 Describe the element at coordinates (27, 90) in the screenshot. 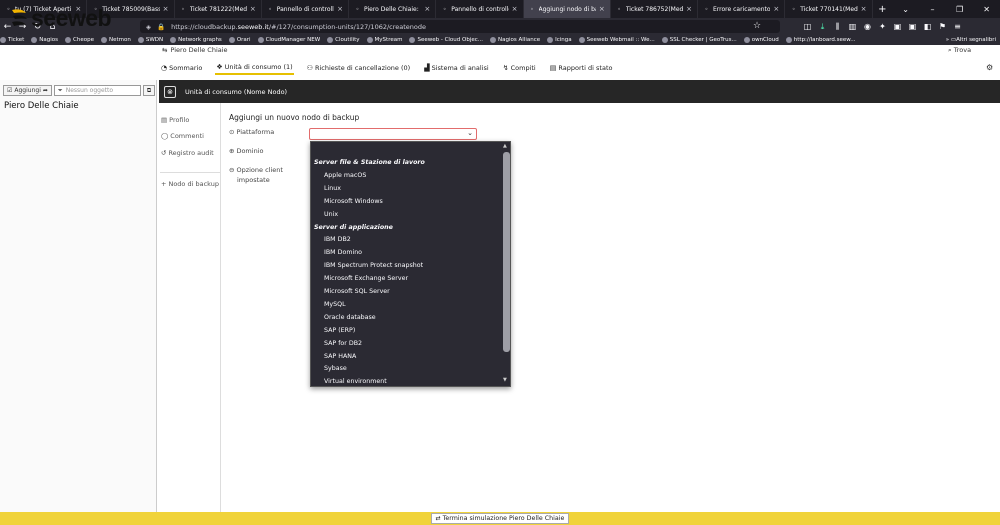

I see `add-button: ☑ Aggiungi ➦` at that location.